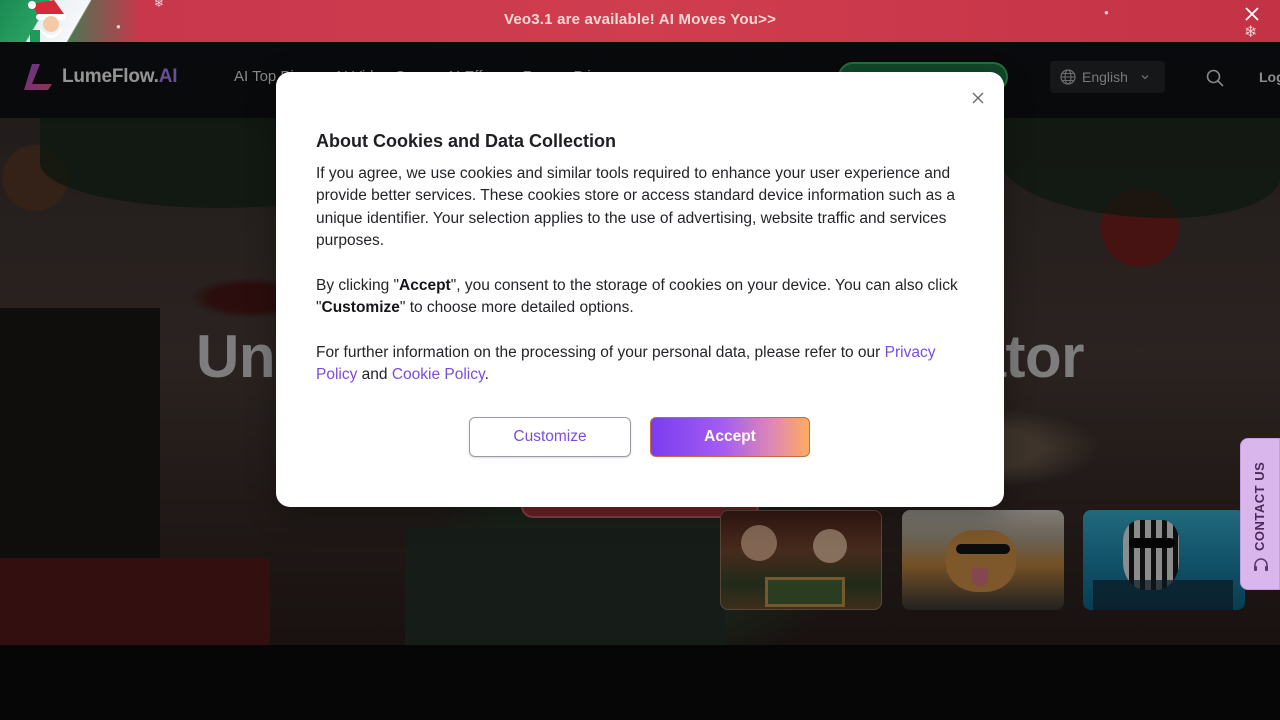 The width and height of the screenshot is (1280, 720). I want to click on cookie-policy-link: Cookie Policy, so click(438, 374).